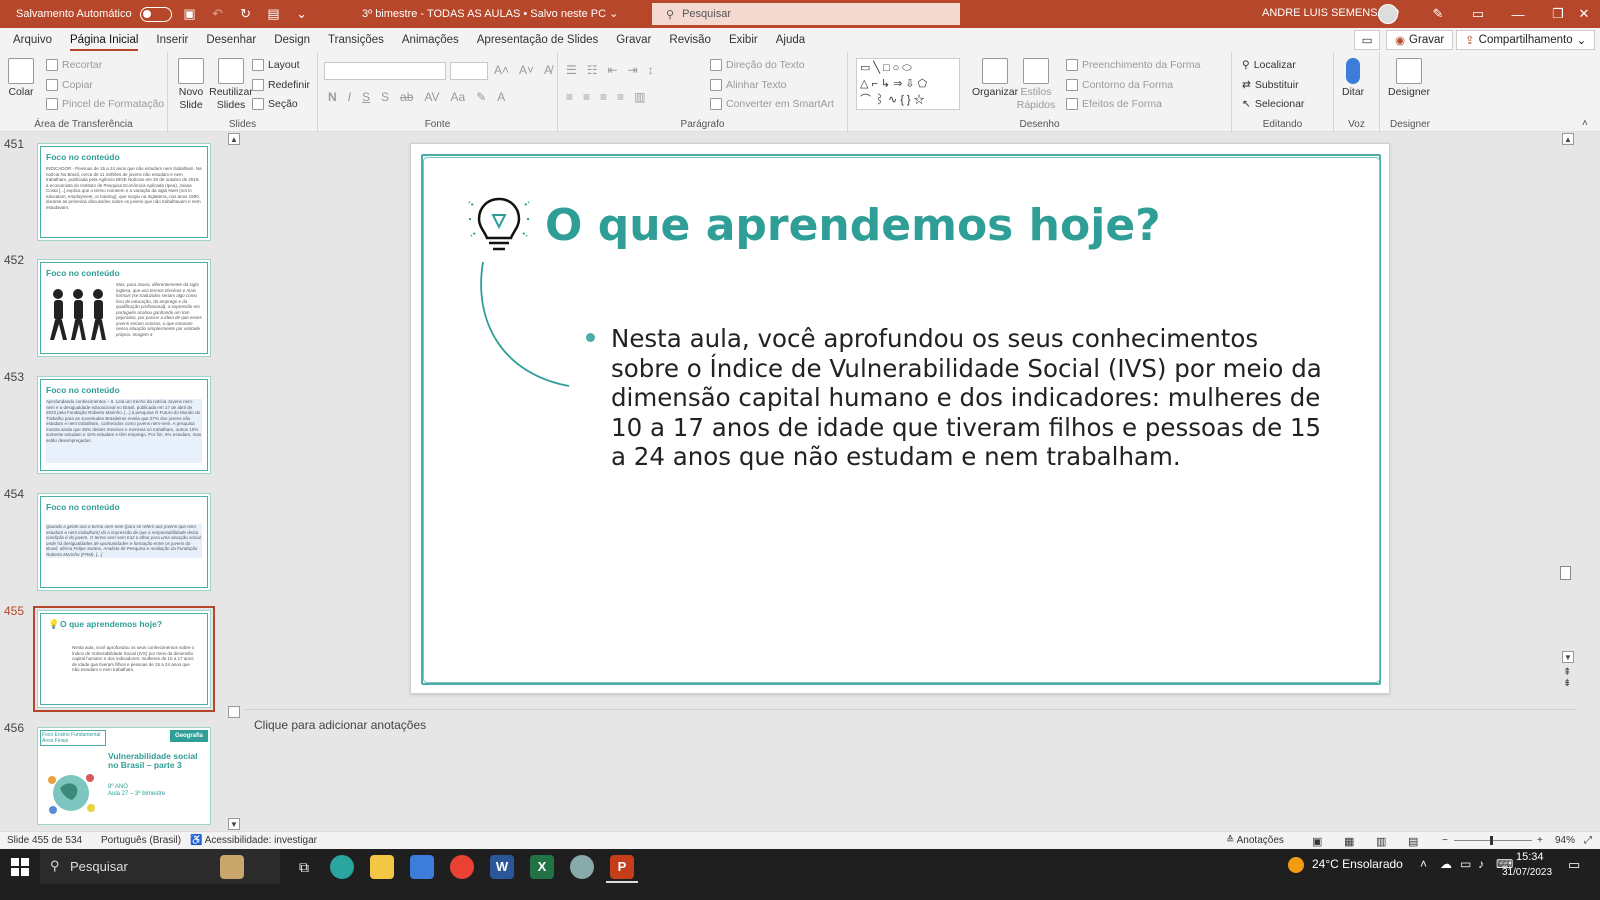 Image resolution: width=1600 pixels, height=900 pixels. I want to click on tab-ajuda: Ajuda, so click(790, 40).